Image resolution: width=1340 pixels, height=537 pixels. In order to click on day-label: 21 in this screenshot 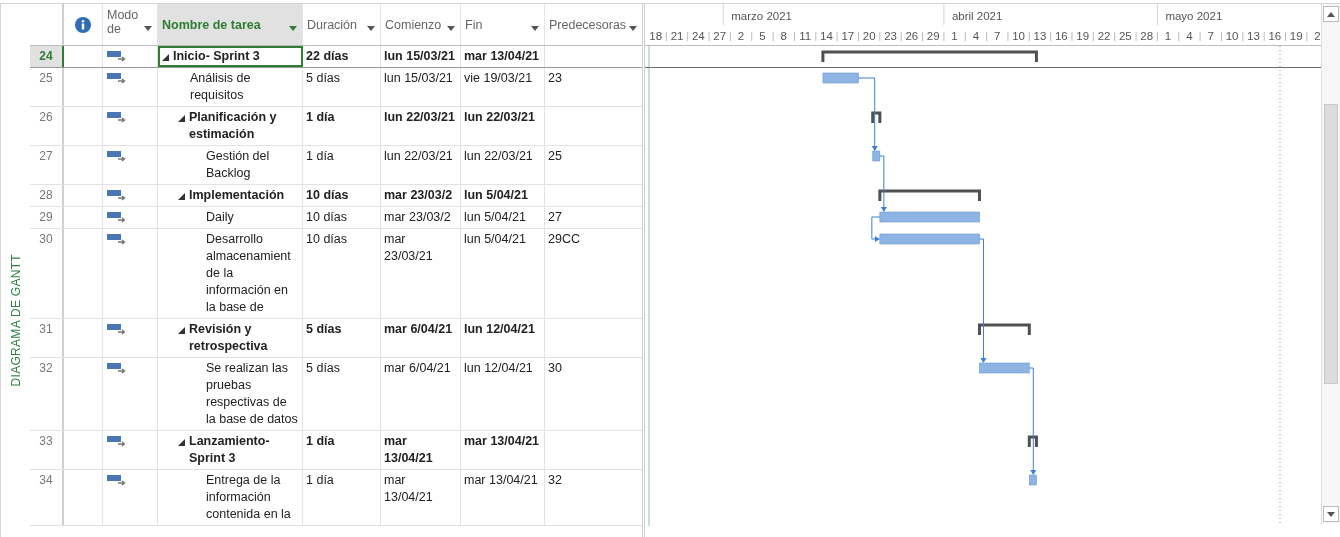, I will do `click(677, 36)`.